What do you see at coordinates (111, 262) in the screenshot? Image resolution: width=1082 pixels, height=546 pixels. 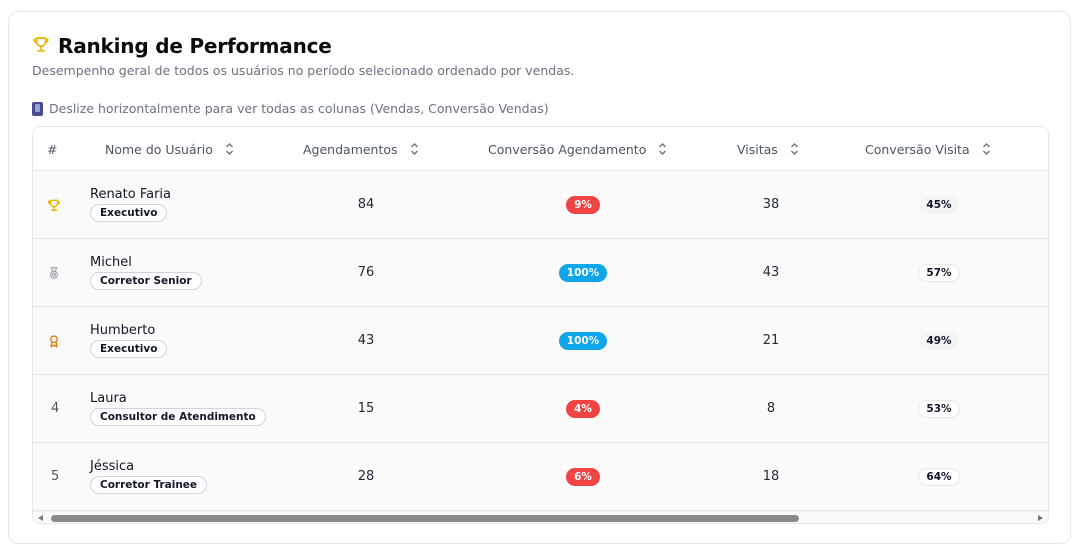 I see `user-name: Michel` at bounding box center [111, 262].